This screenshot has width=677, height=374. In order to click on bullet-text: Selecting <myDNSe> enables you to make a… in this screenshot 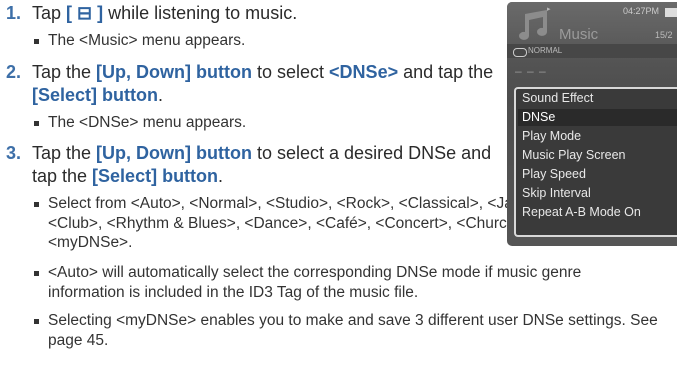, I will do `click(353, 330)`.